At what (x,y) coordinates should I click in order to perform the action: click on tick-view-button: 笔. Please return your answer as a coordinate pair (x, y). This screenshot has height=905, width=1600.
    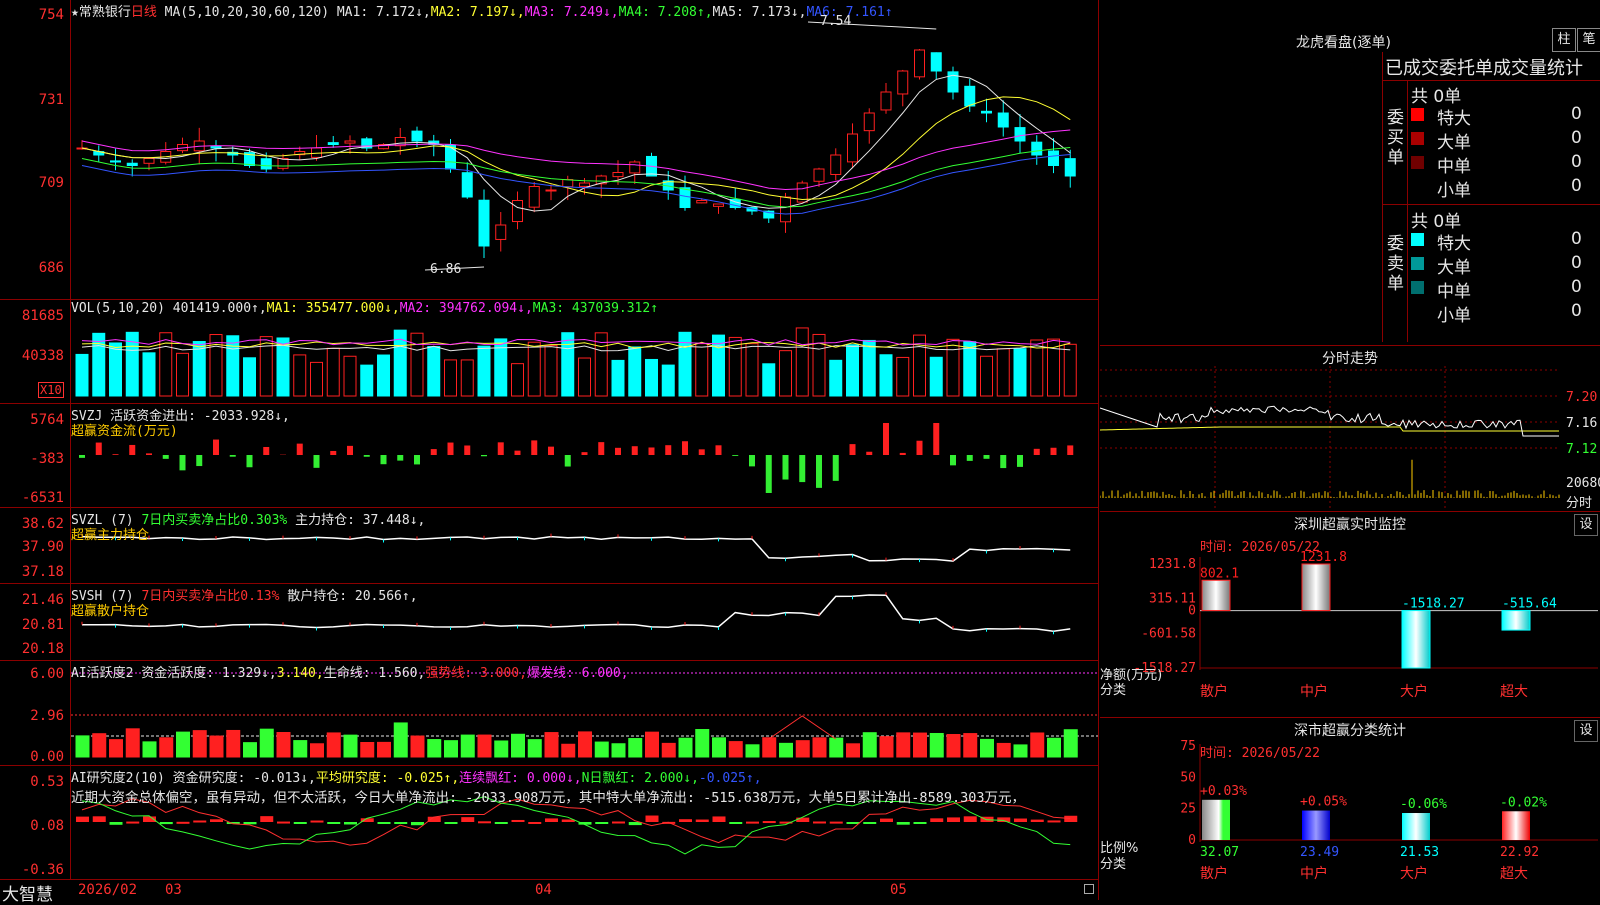
    Looking at the image, I should click on (1588, 40).